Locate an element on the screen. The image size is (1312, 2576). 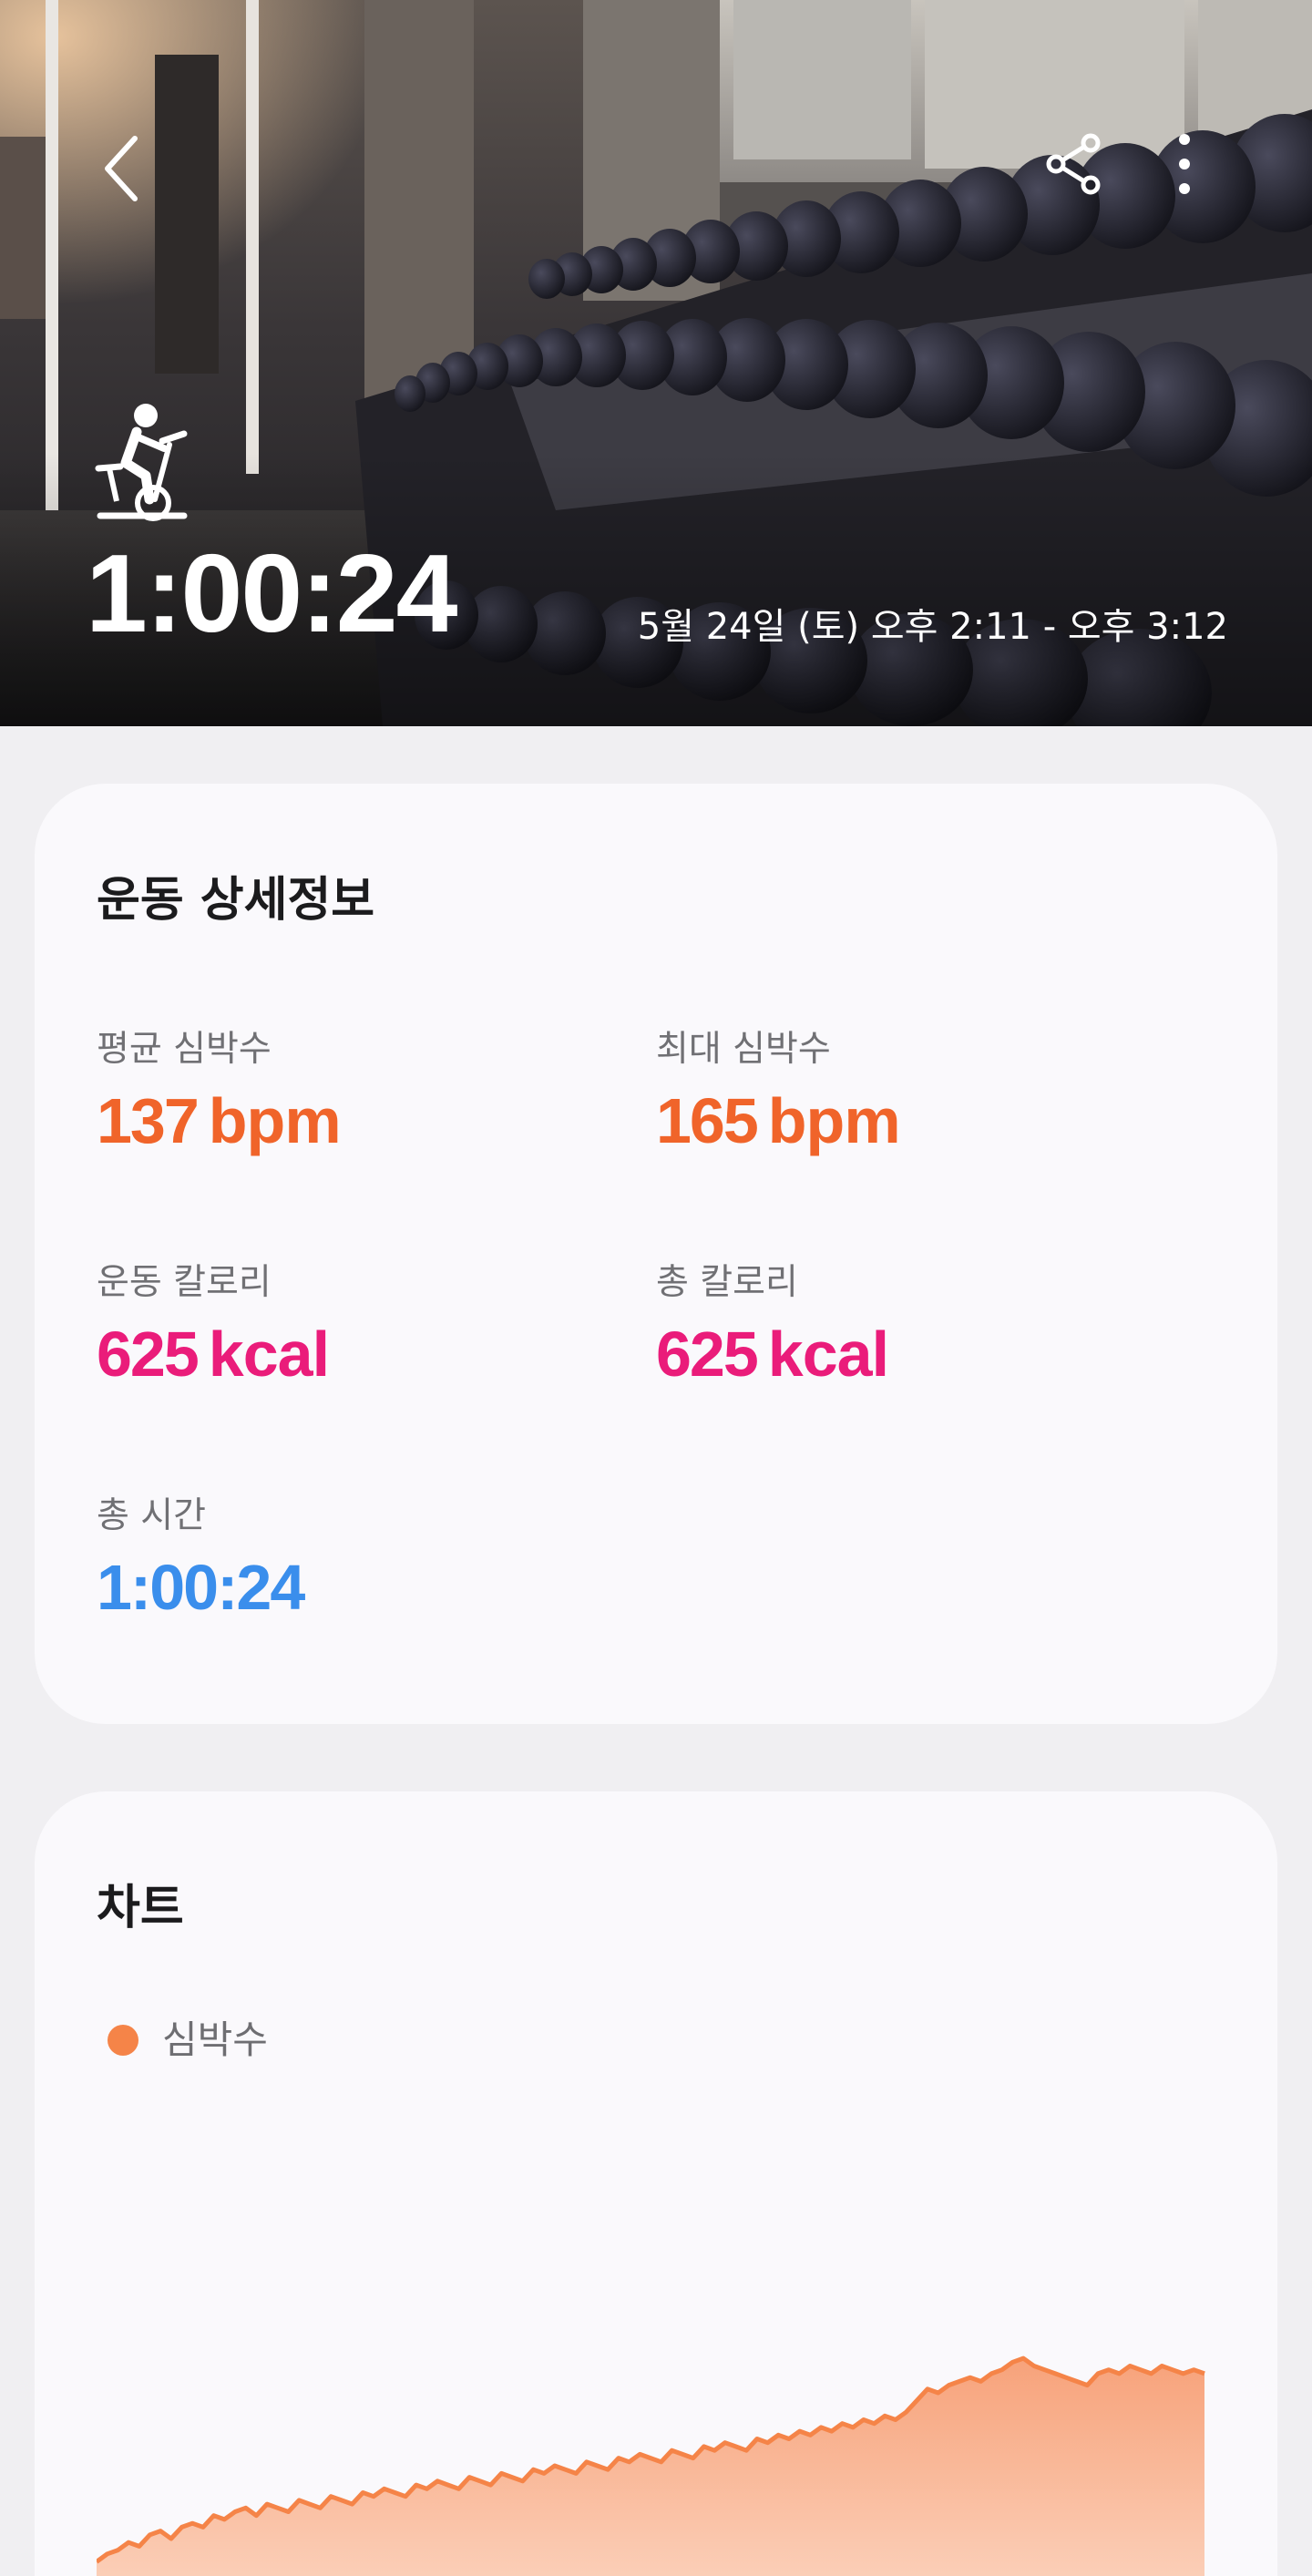
stat-label: 최대 심박수 is located at coordinates (744, 1049).